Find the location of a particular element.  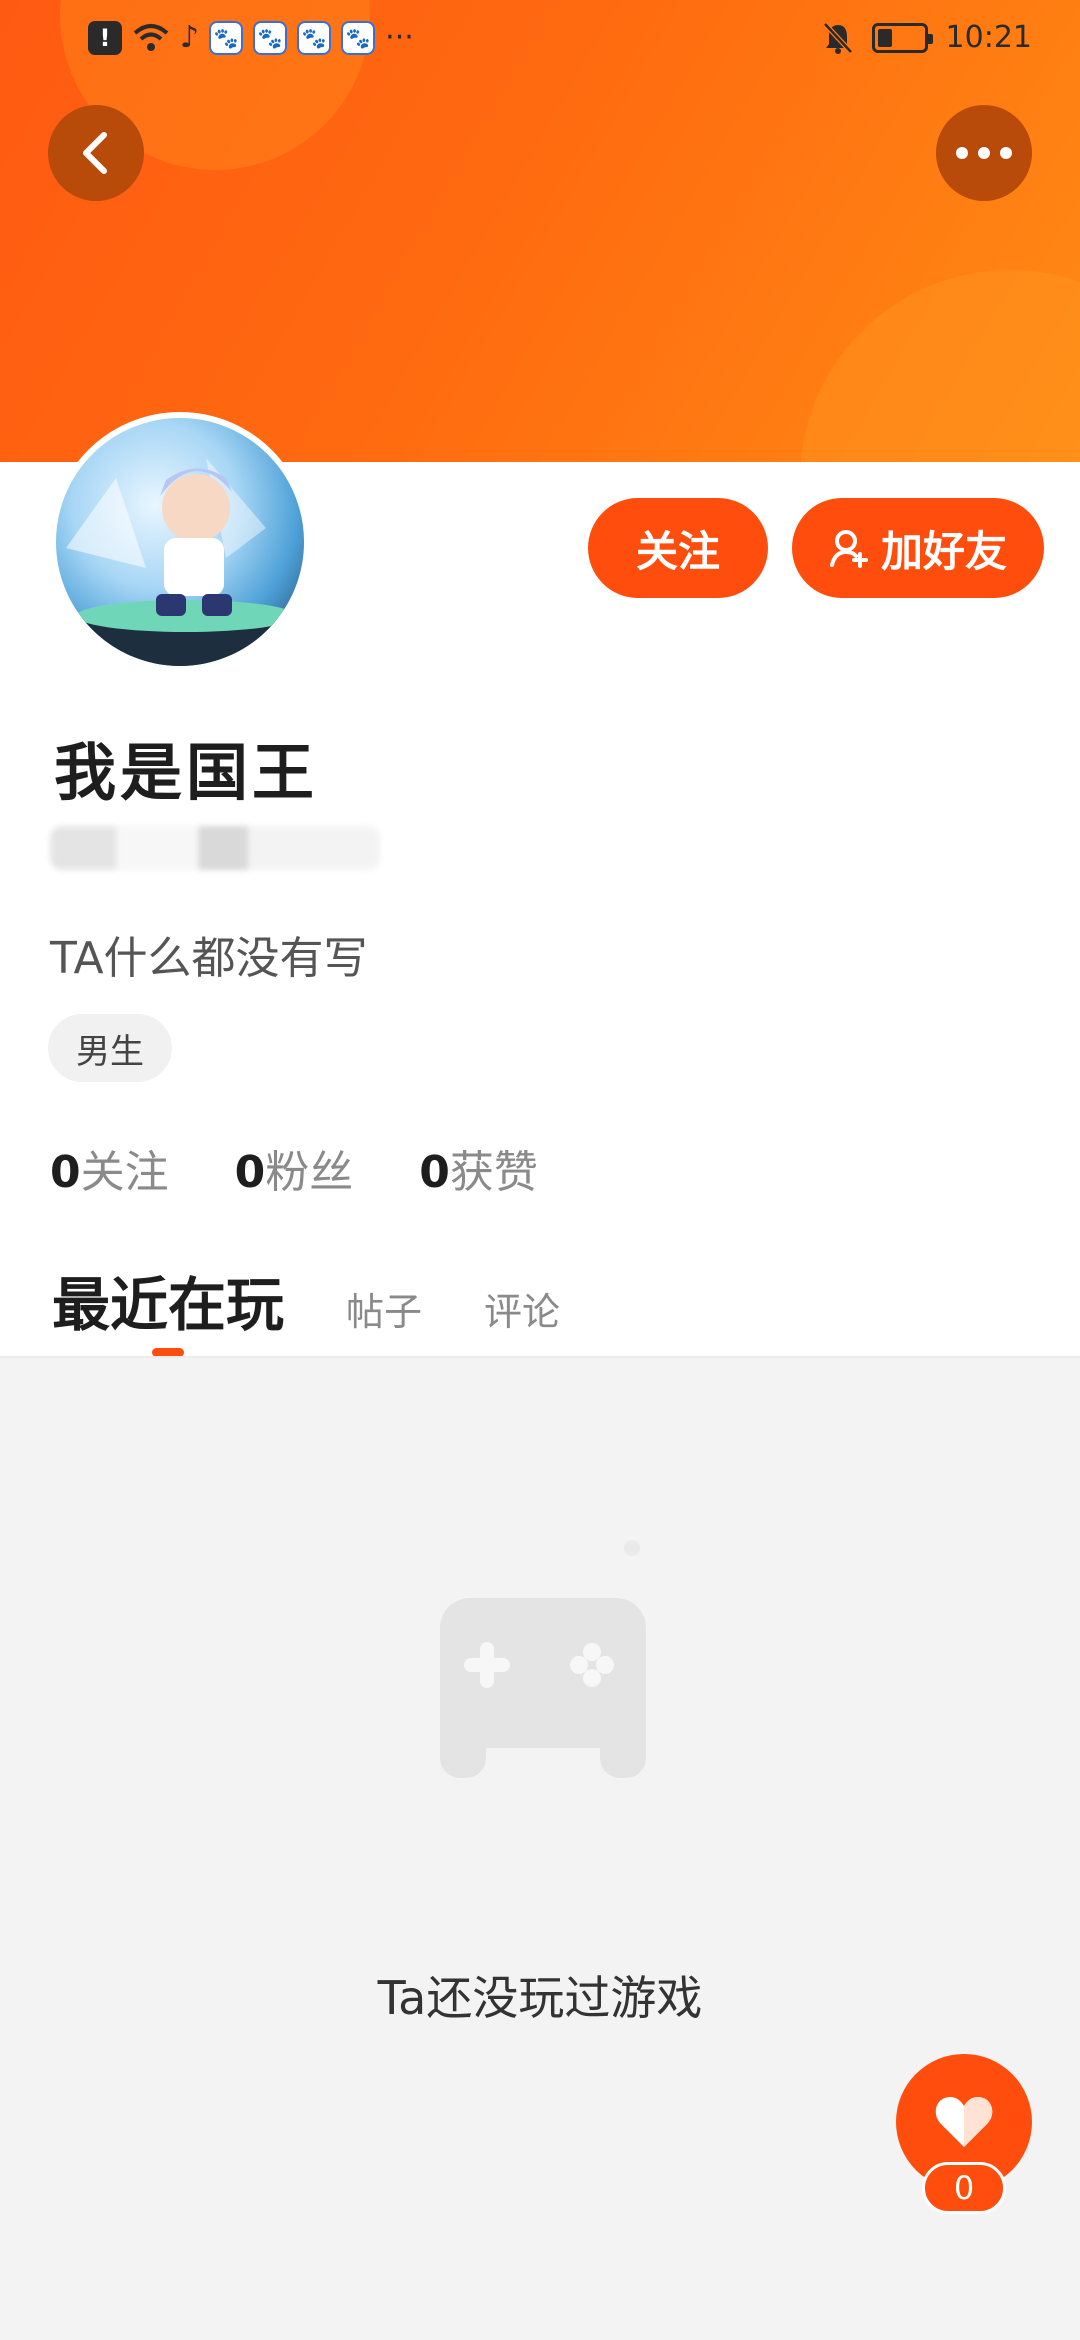

stat-likes-count: 0 is located at coordinates (434, 1172).